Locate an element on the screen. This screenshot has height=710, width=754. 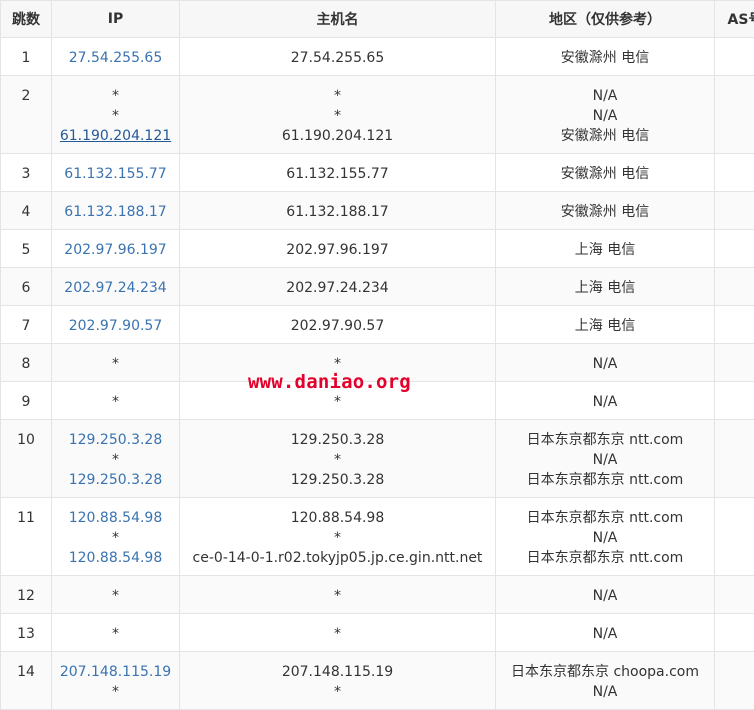
hostname-cell: 27.54.255.65 is located at coordinates (338, 57).